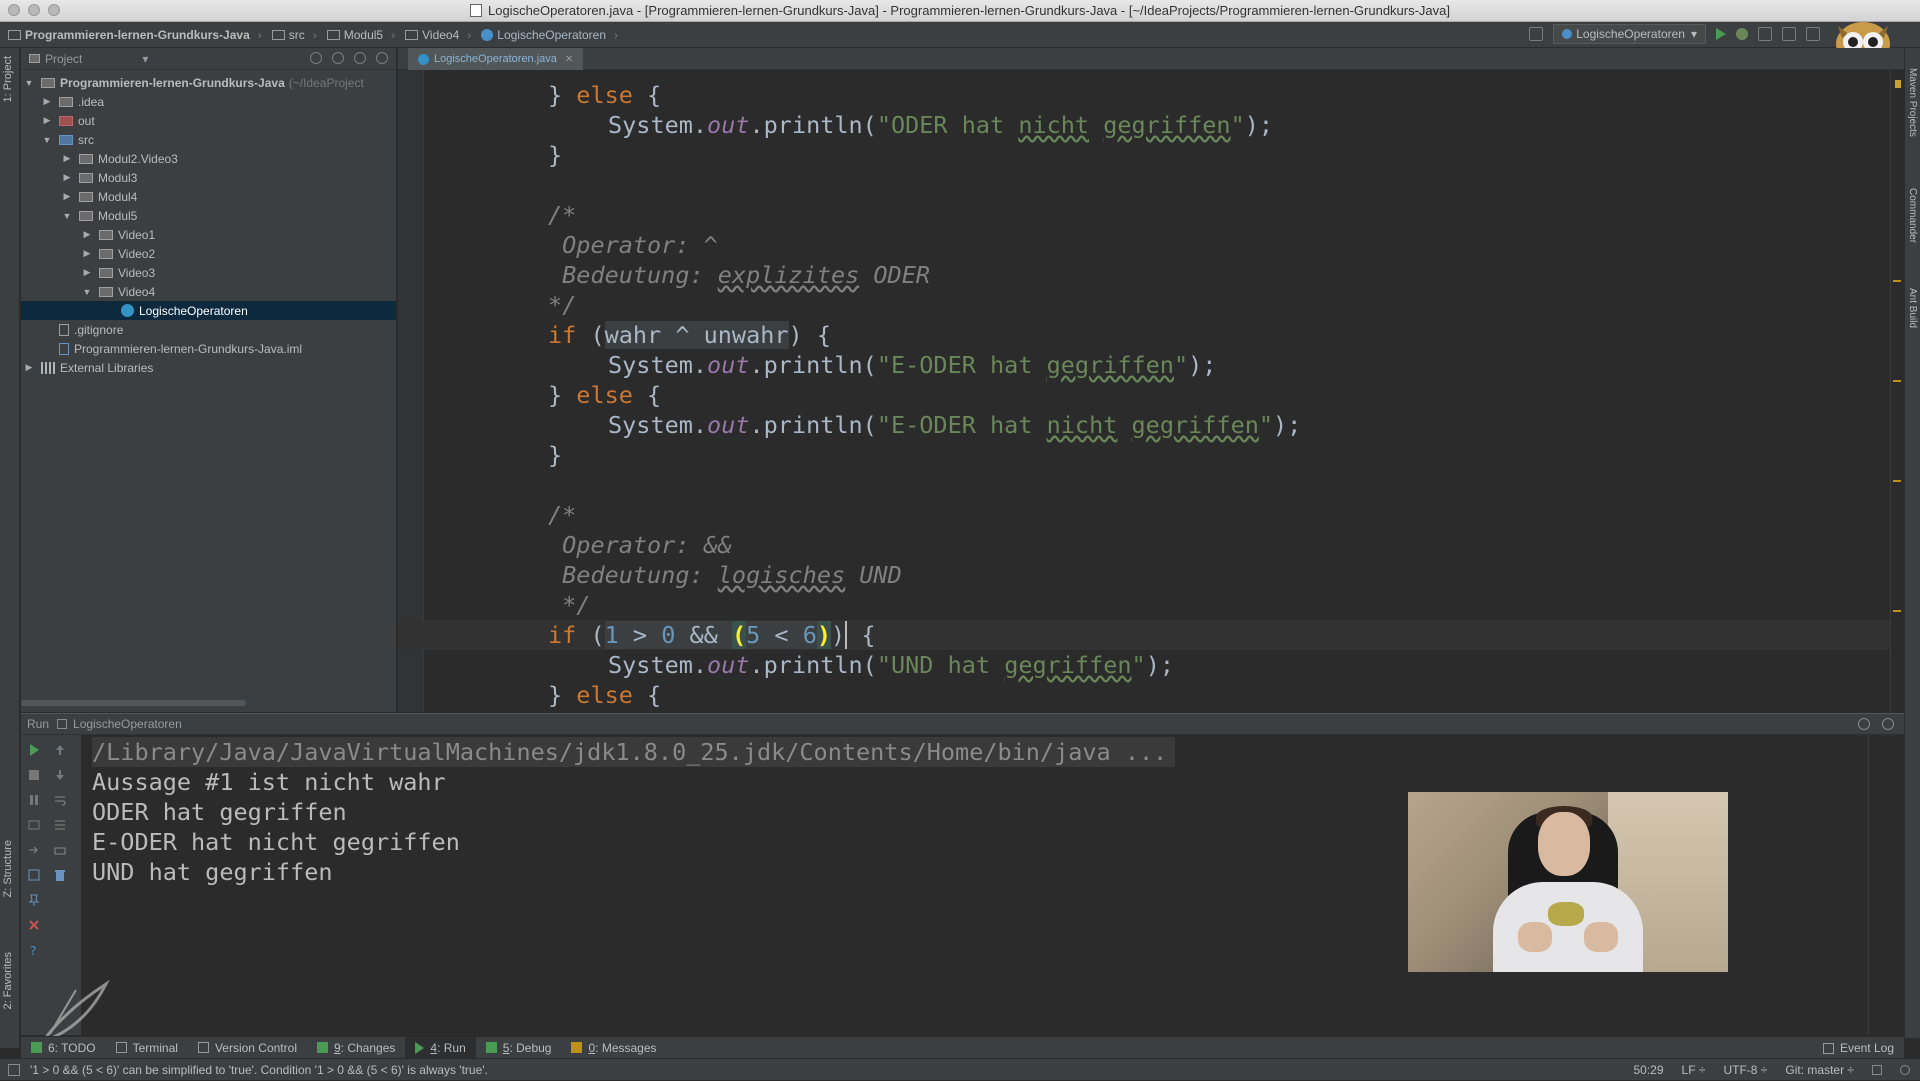  What do you see at coordinates (1912, 215) in the screenshot?
I see `commander-tab: Commander` at bounding box center [1912, 215].